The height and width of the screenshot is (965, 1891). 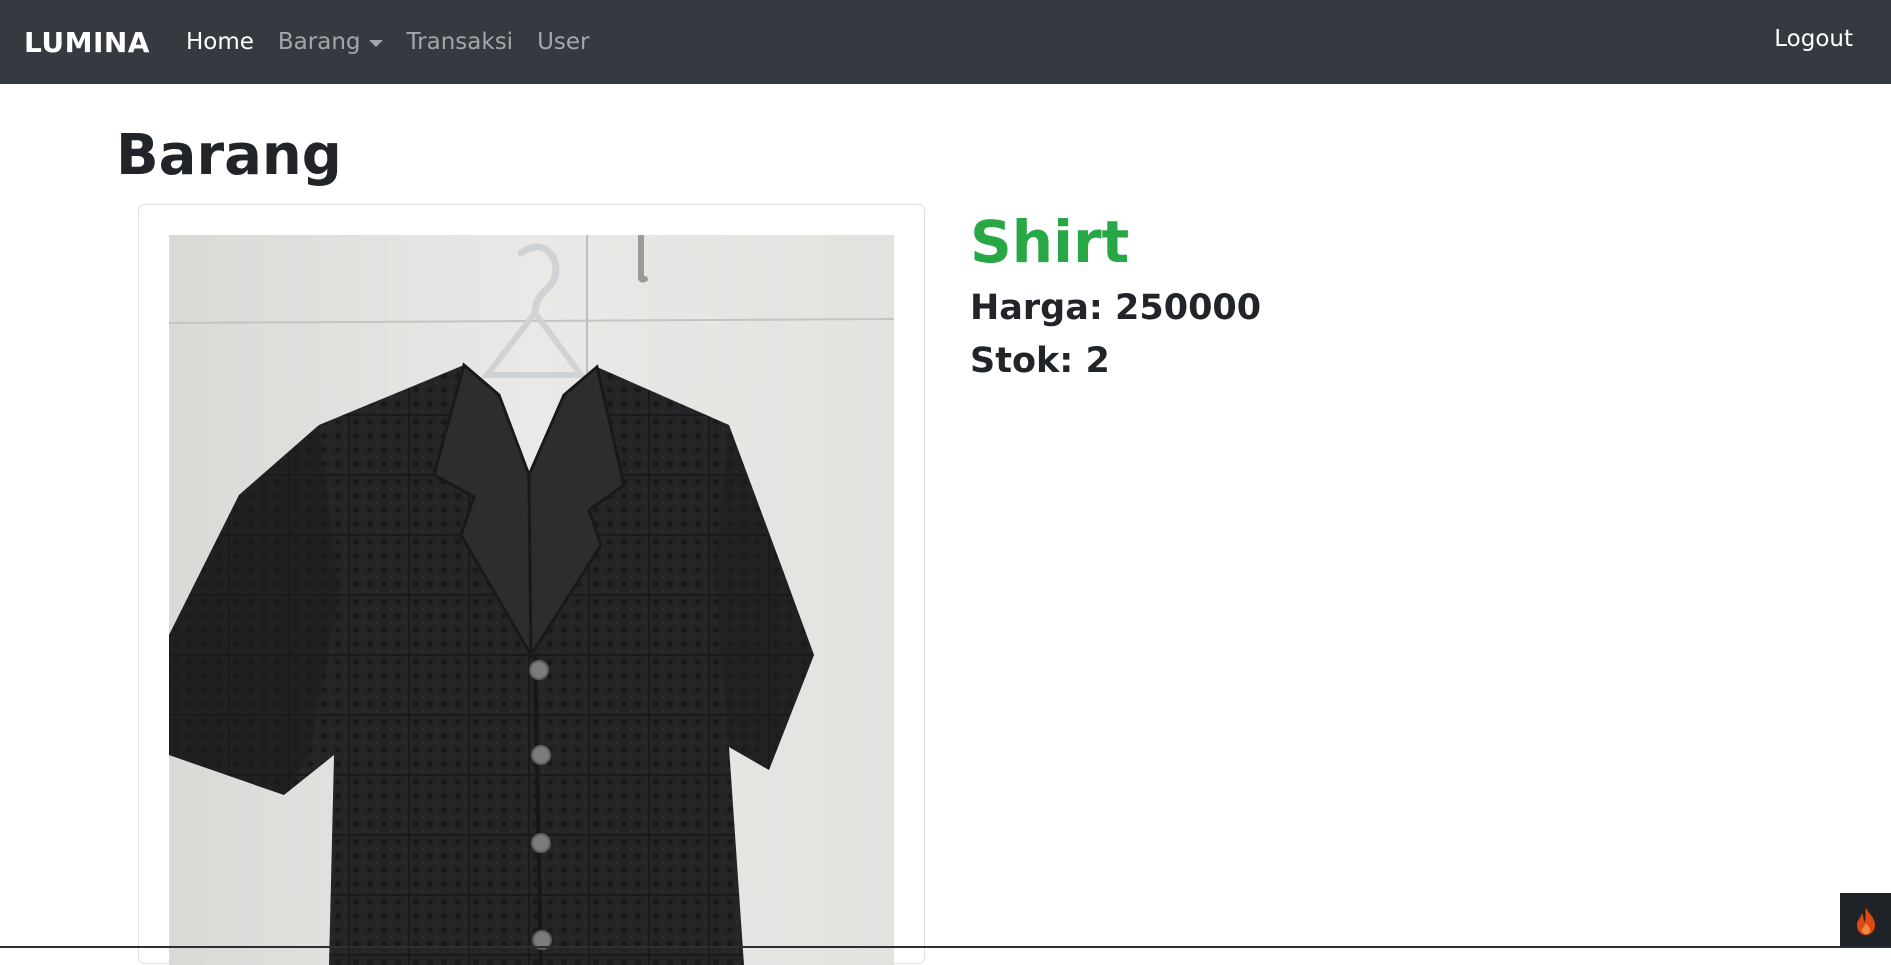 What do you see at coordinates (945, 42) in the screenshot?
I see `top-navbar: LUMINA Home Barang Transaksi User Logout` at bounding box center [945, 42].